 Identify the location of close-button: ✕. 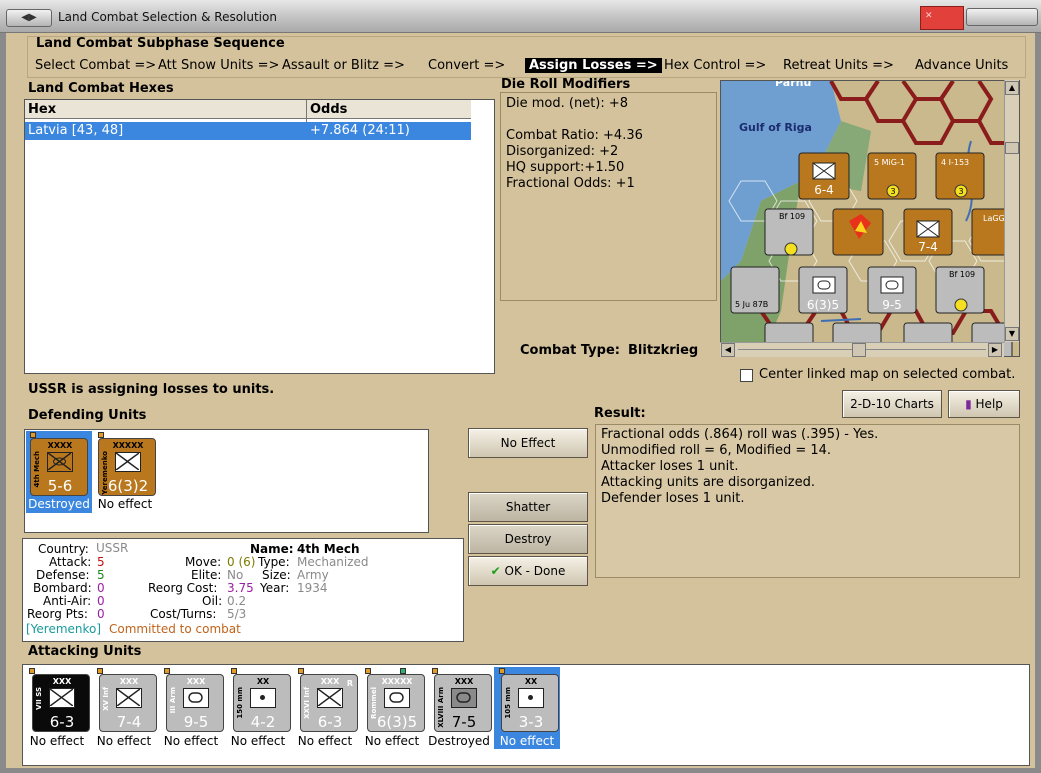
(942, 18).